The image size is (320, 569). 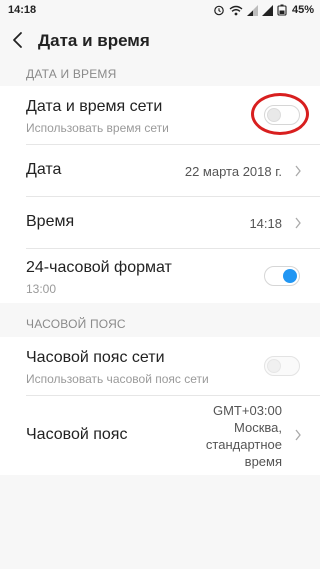 I want to click on status-time: 14:18, so click(x=22, y=10).